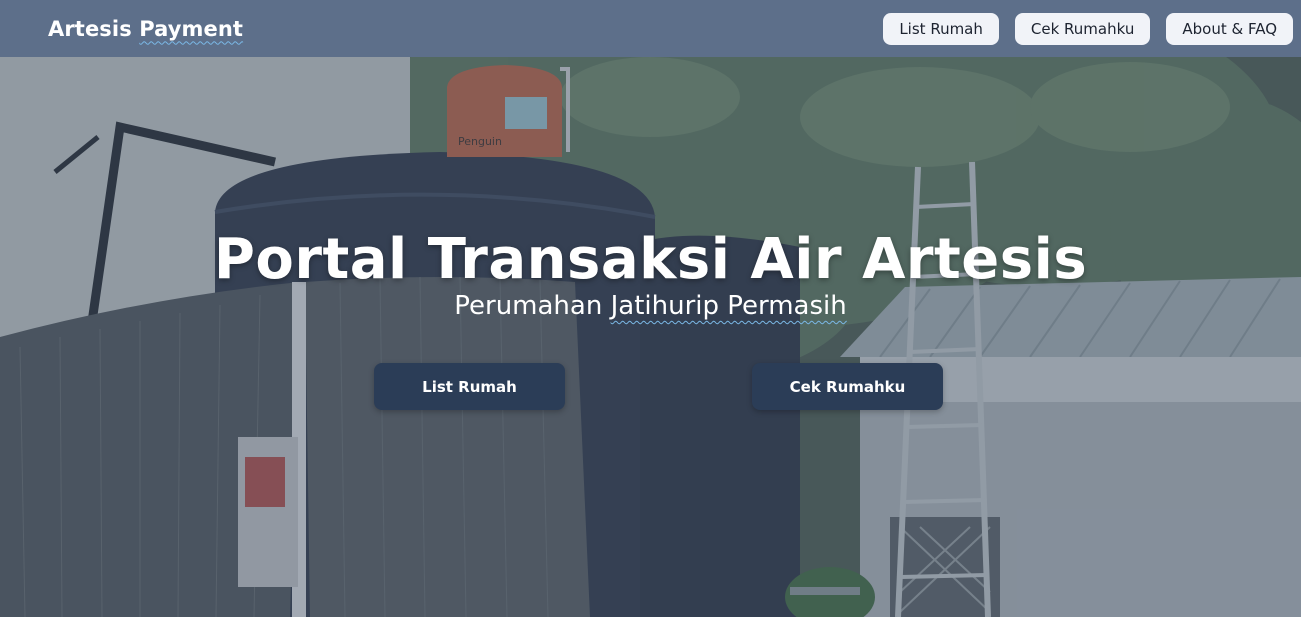 The height and width of the screenshot is (617, 1301). I want to click on hero-subtitle-location: Jatihurip Permasih, so click(728, 306).